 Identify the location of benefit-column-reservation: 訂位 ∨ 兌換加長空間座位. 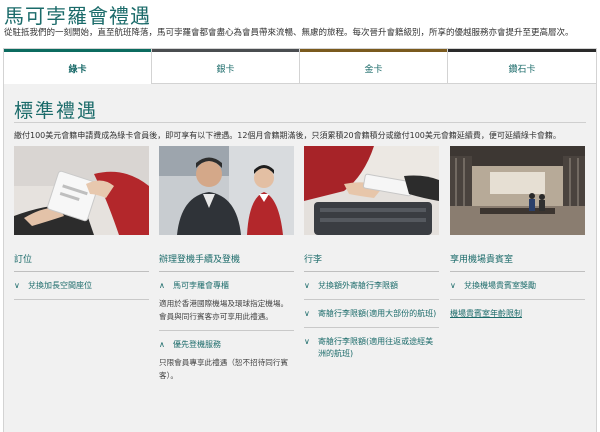
(81, 276).